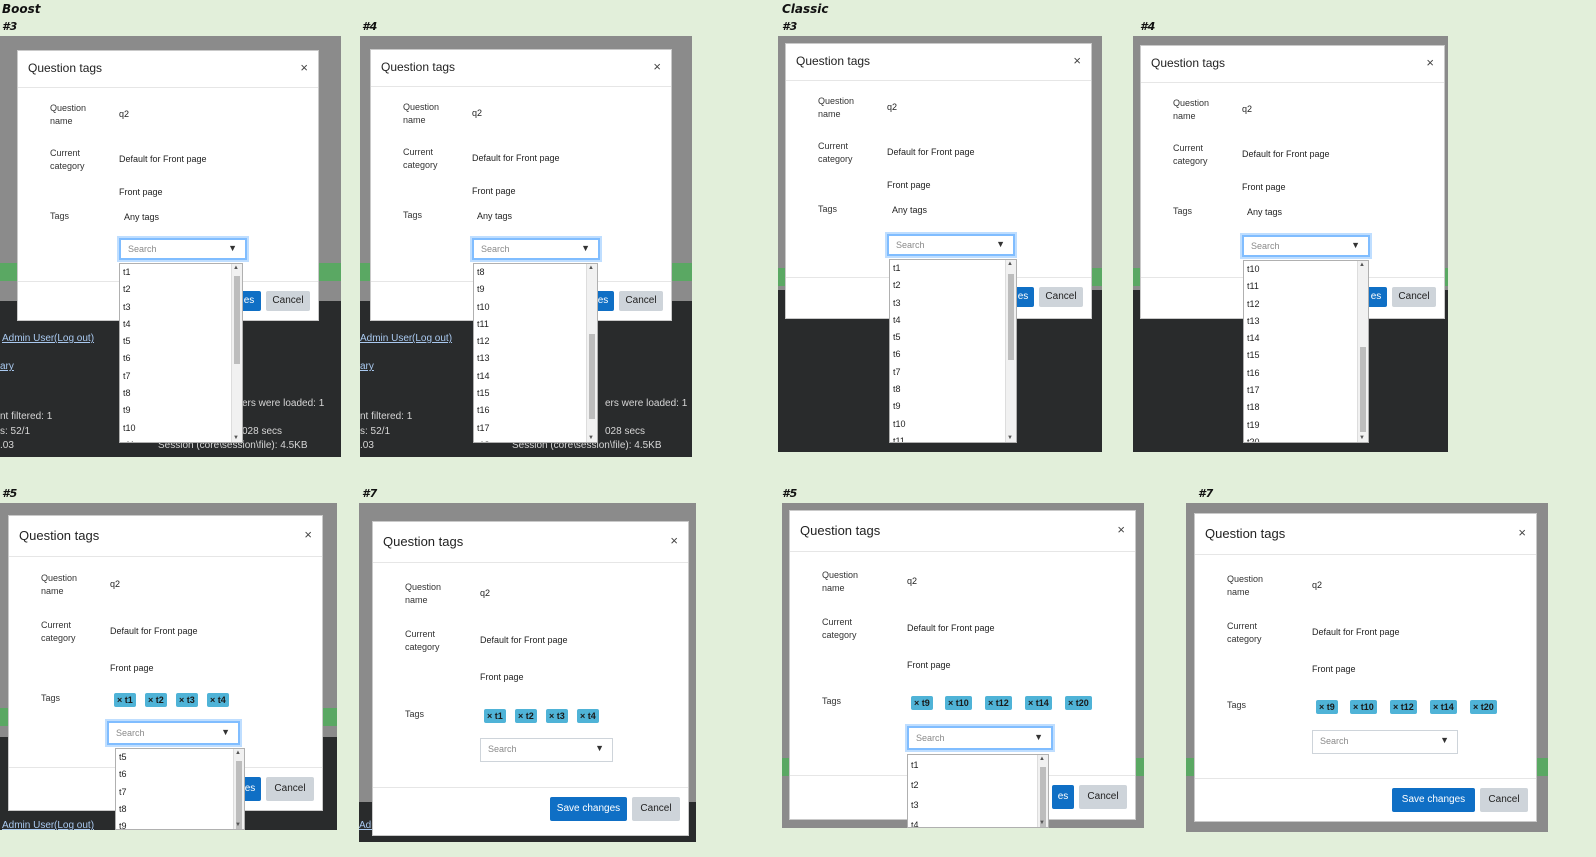 The height and width of the screenshot is (857, 1596). Describe the element at coordinates (1253, 438) in the screenshot. I see `list-item: t20` at that location.